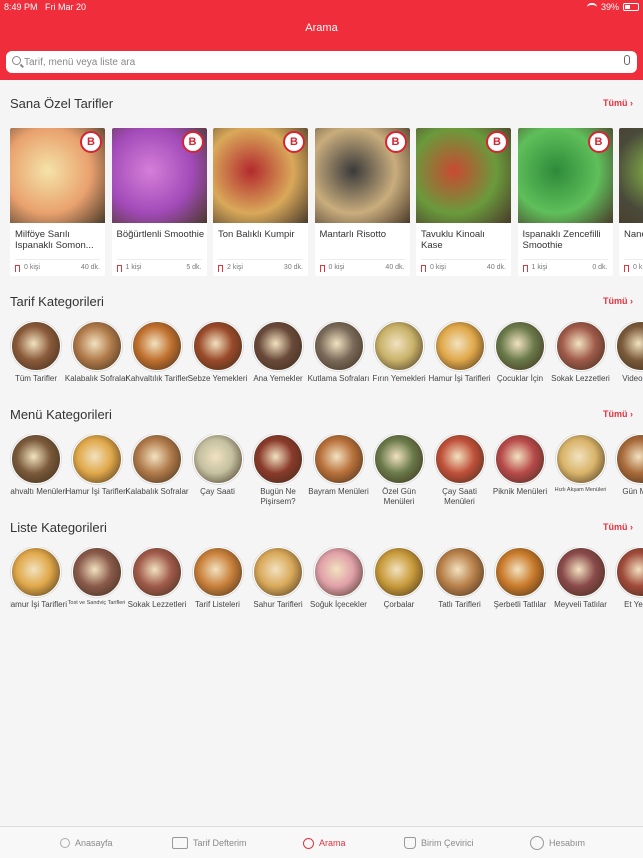 The image size is (643, 858). Describe the element at coordinates (339, 587) in the screenshot. I see `category-item: Soğuk İçecekler` at that location.